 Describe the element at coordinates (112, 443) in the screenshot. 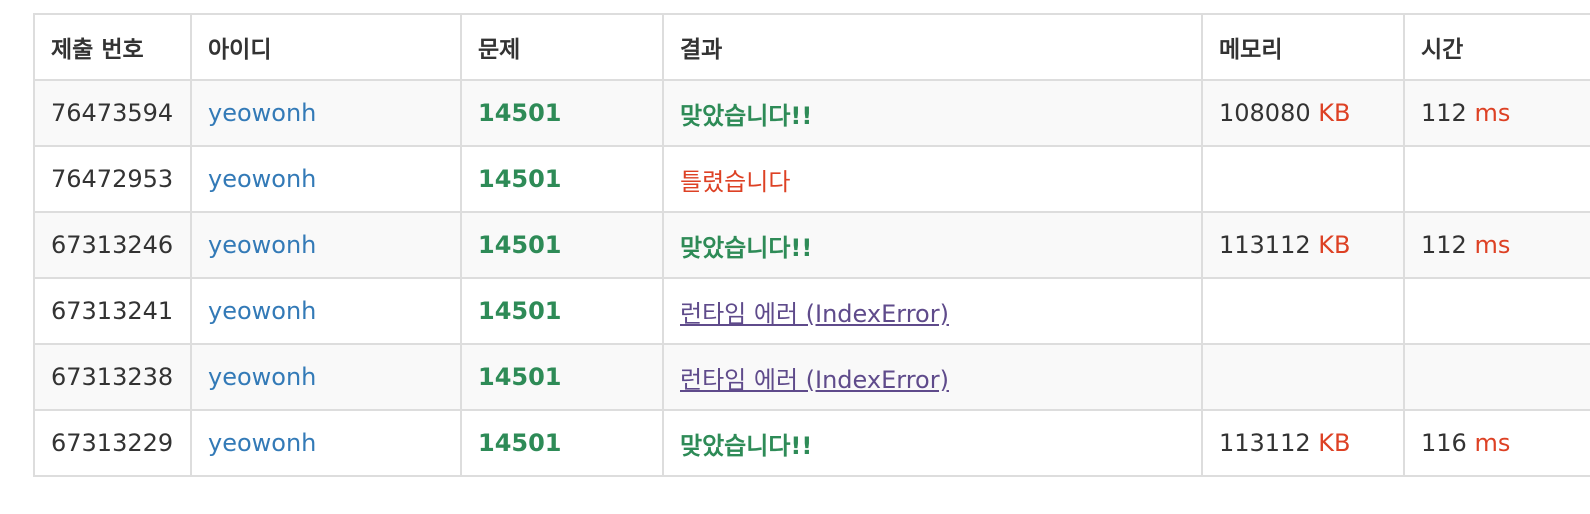

I see `submission-id: 67313229` at that location.